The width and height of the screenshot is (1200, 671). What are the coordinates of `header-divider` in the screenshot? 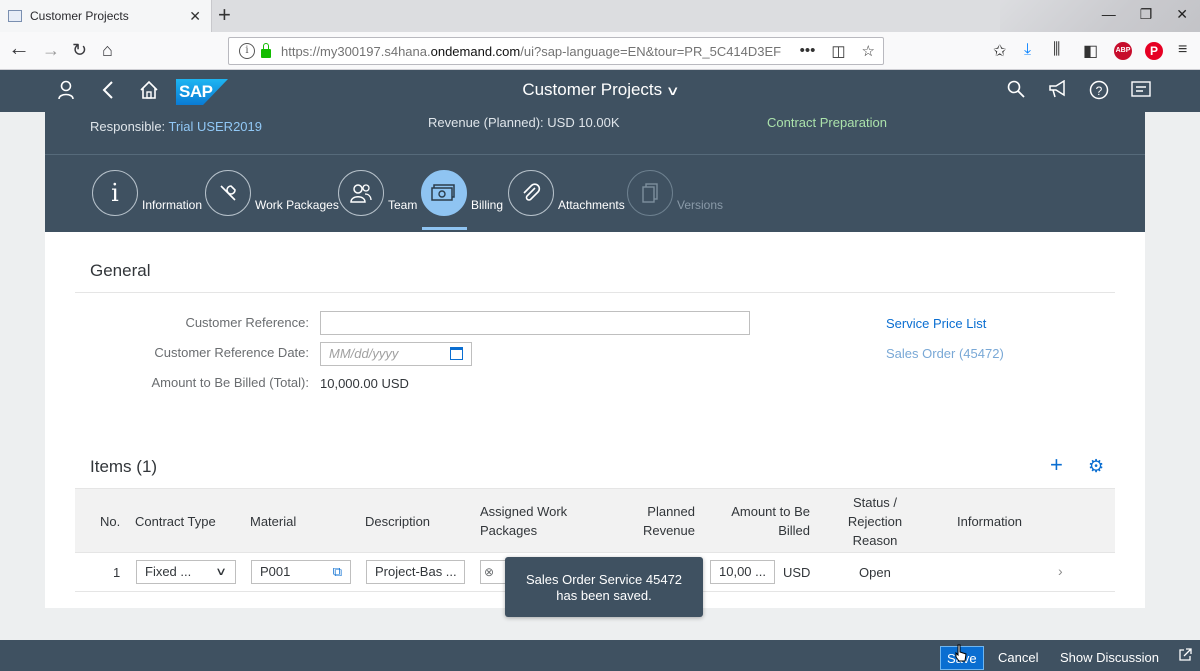 It's located at (595, 154).